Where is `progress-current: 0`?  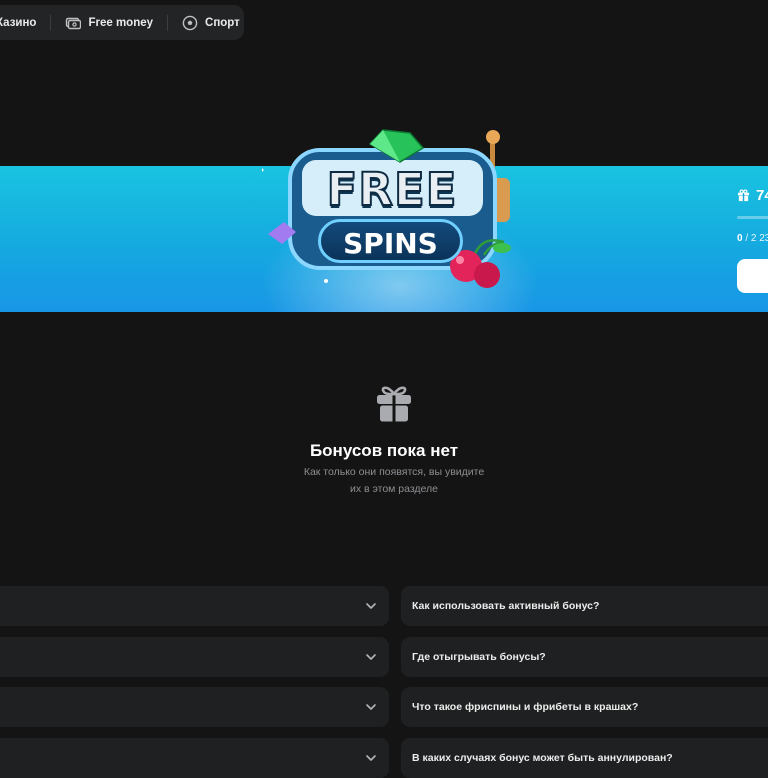 progress-current: 0 is located at coordinates (740, 238).